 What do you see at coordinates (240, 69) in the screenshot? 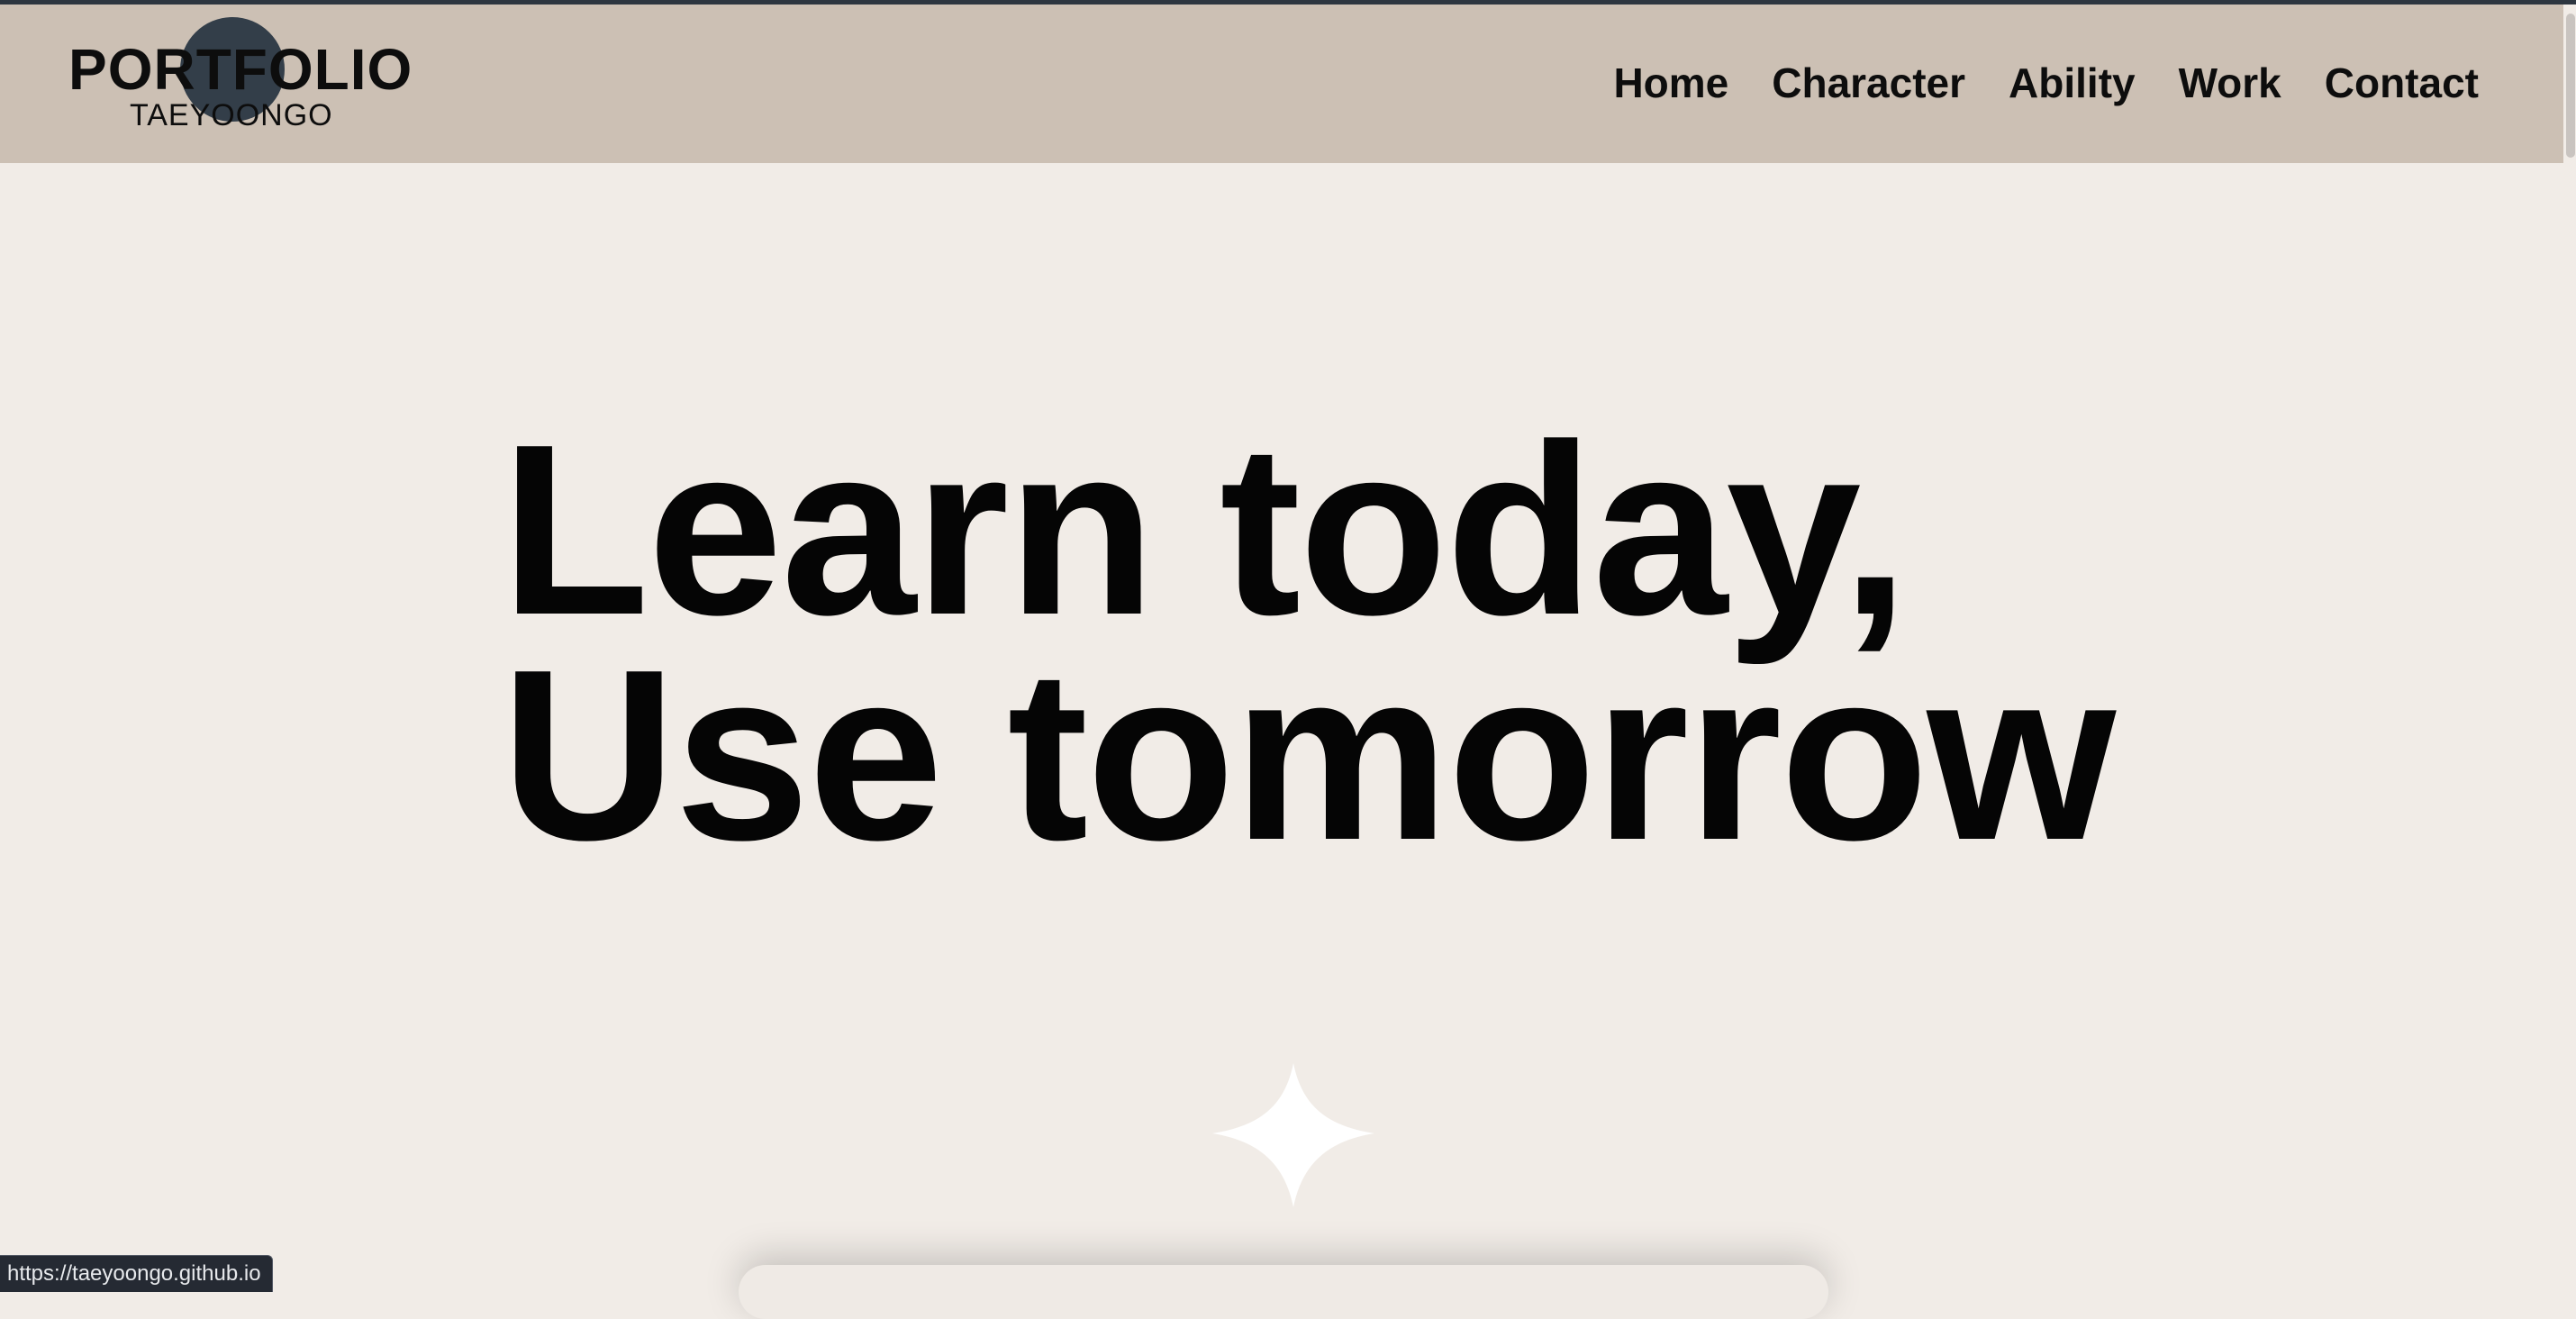
I see `logo-title: PORTFOLIO` at bounding box center [240, 69].